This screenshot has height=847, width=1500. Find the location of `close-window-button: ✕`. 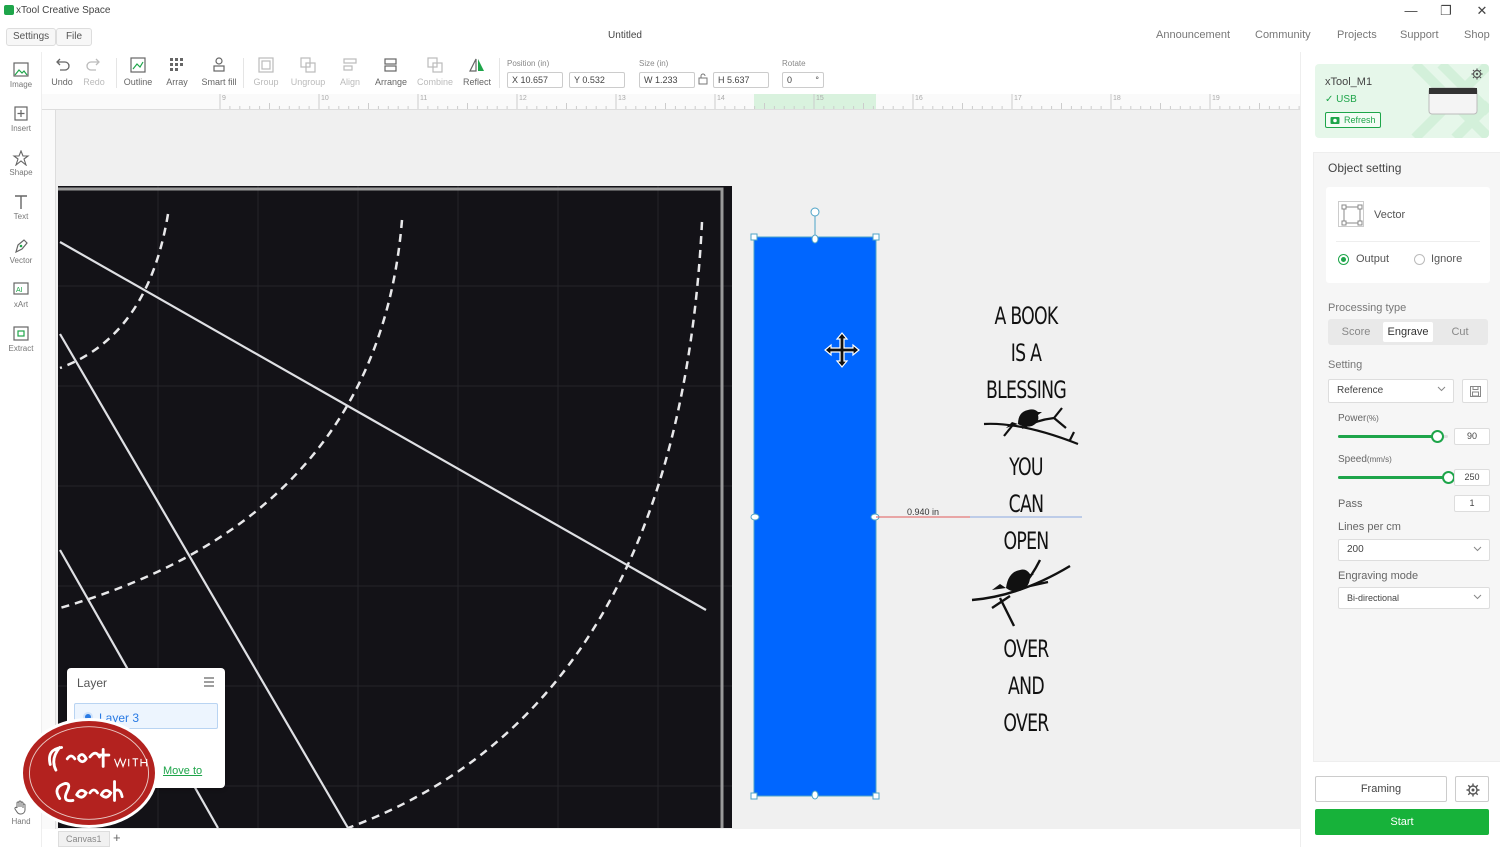

close-window-button: ✕ is located at coordinates (1482, 11).